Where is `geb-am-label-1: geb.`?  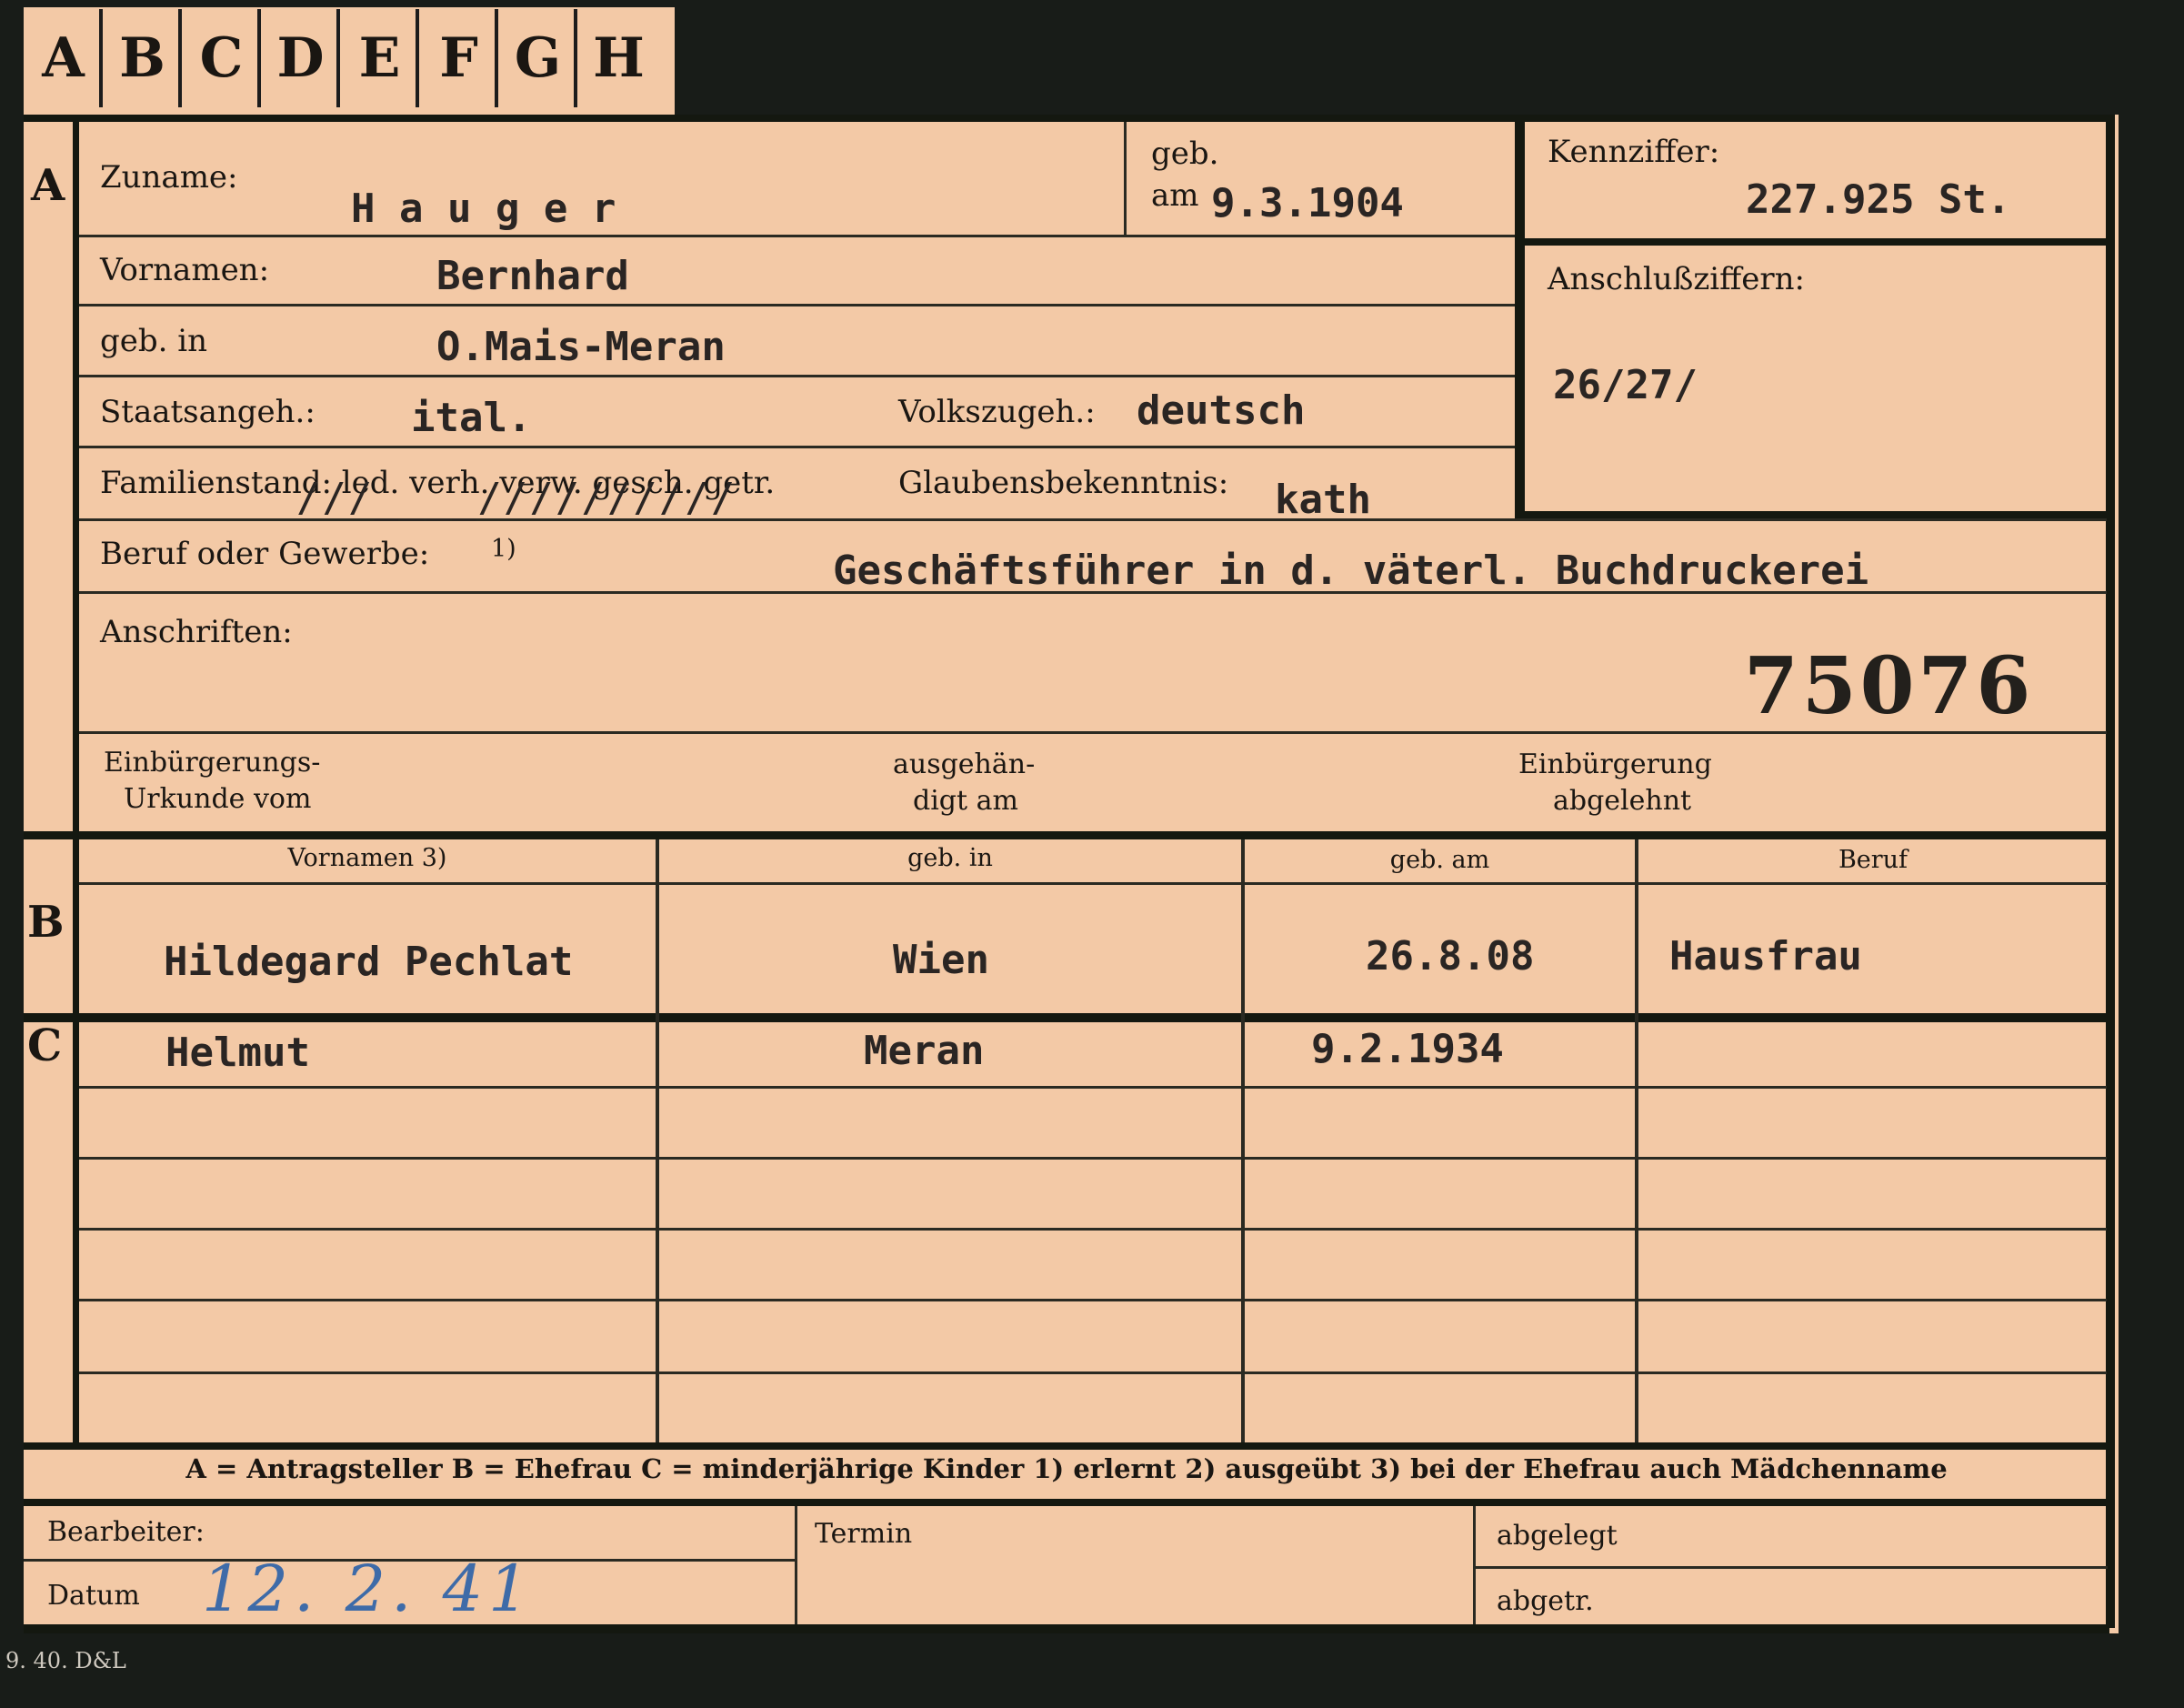
geb-am-label-1: geb. is located at coordinates (1185, 154).